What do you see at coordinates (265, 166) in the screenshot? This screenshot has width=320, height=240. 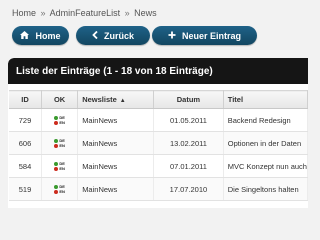 I see `cell-titel: MVC Konzept nun auch` at bounding box center [265, 166].